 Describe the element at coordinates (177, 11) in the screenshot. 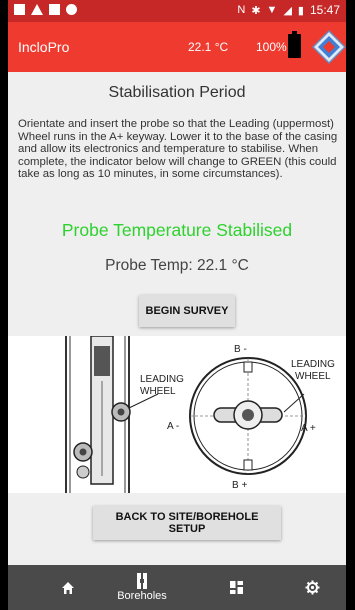

I see `status-bar: N ✱ ▼ ◢ ▮ 15:47` at that location.